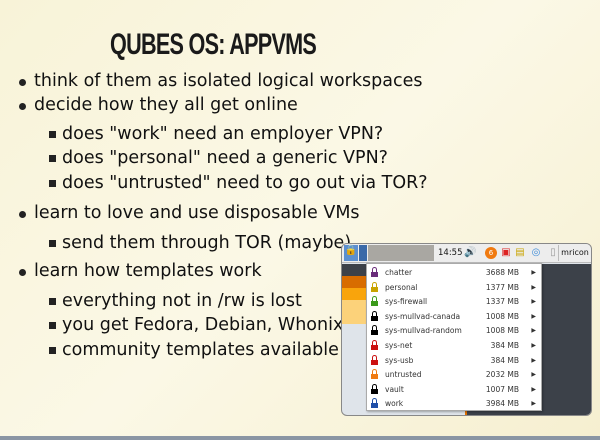  What do you see at coordinates (394, 404) in the screenshot?
I see `vm-name: work` at bounding box center [394, 404].